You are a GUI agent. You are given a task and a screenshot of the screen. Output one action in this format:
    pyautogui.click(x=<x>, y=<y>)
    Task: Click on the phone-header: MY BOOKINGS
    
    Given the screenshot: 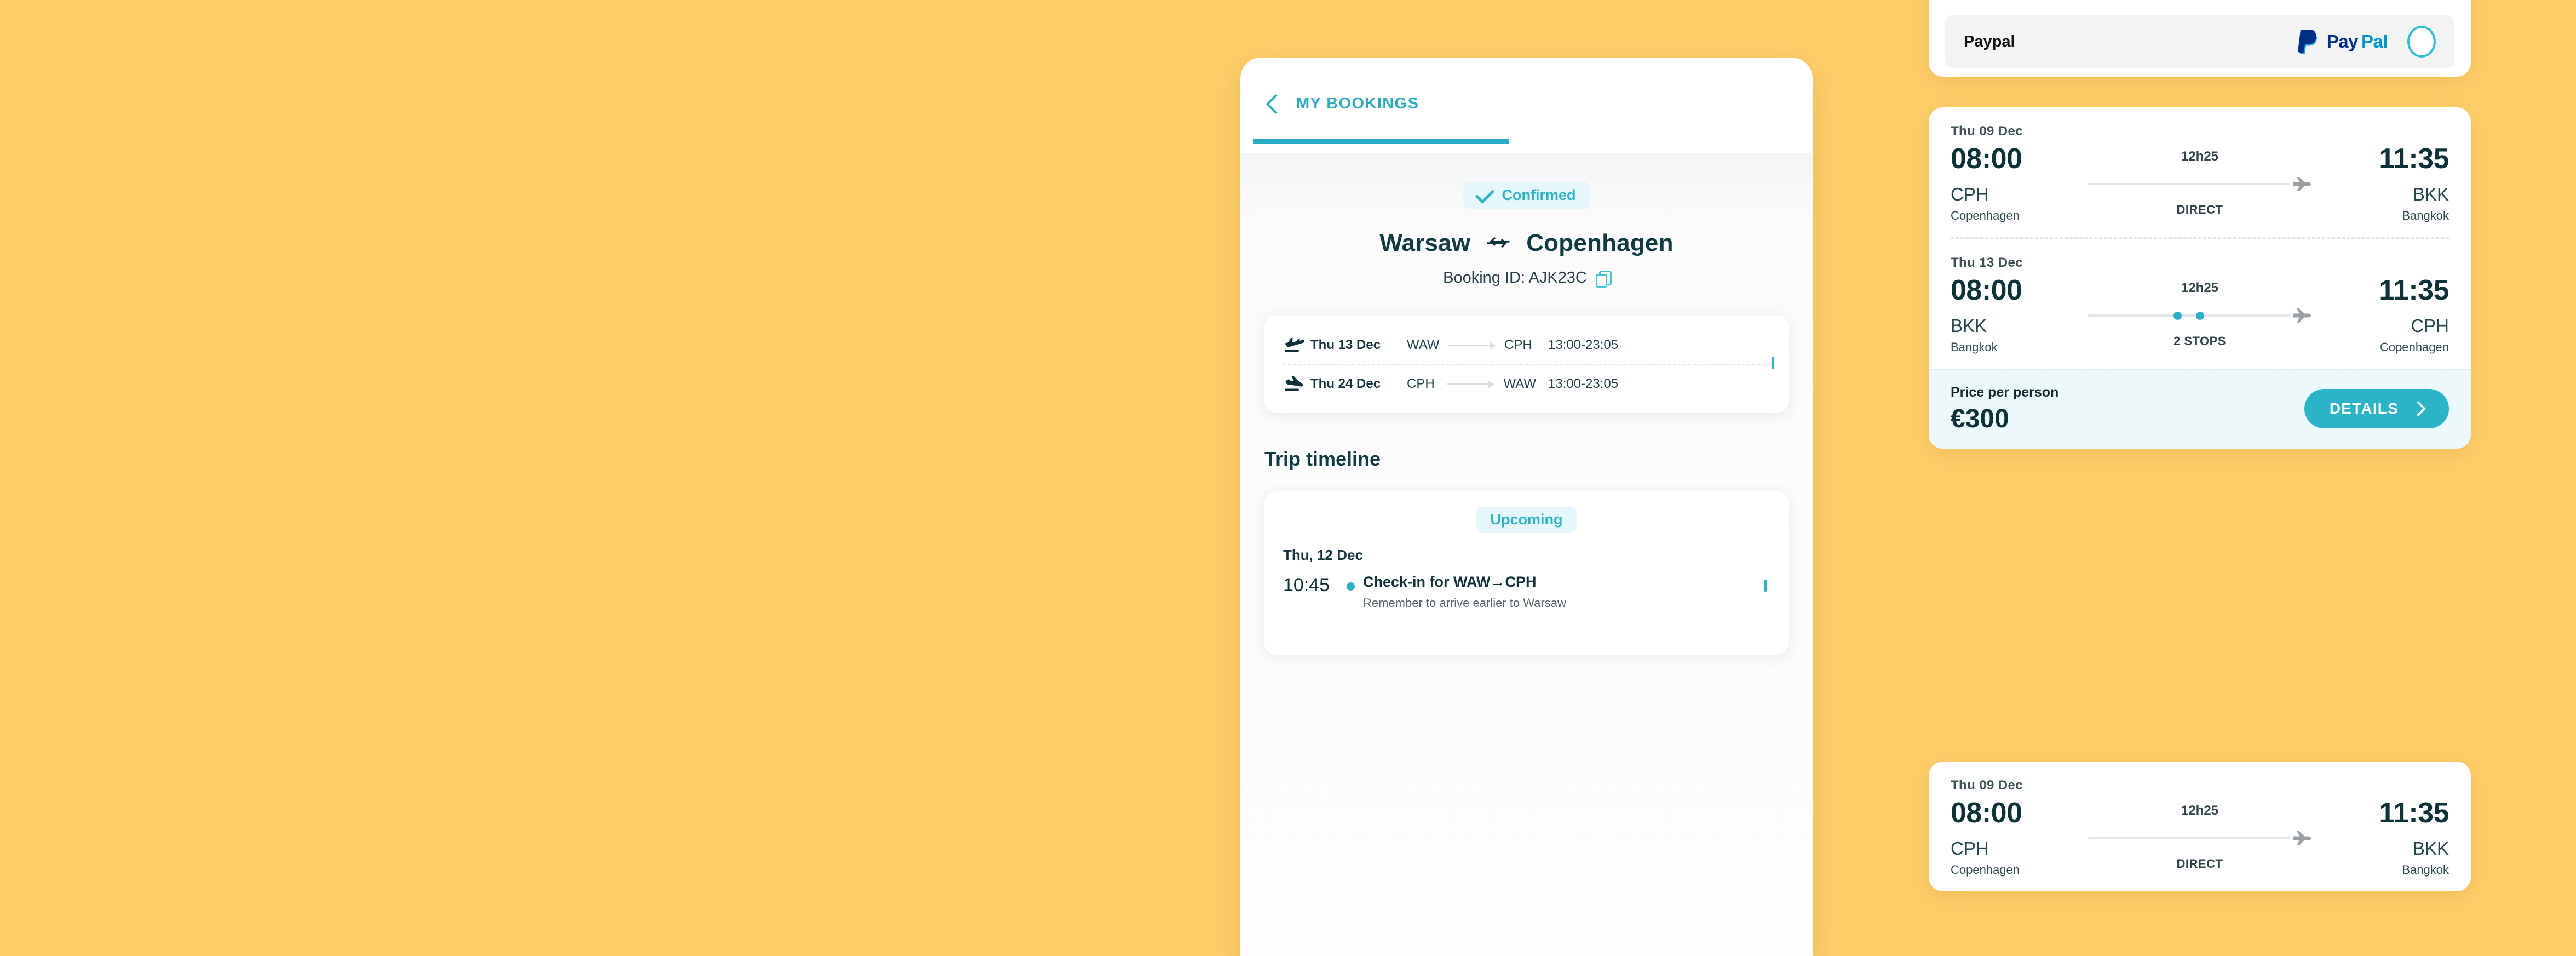 What is the action you would take?
    pyautogui.click(x=1526, y=105)
    